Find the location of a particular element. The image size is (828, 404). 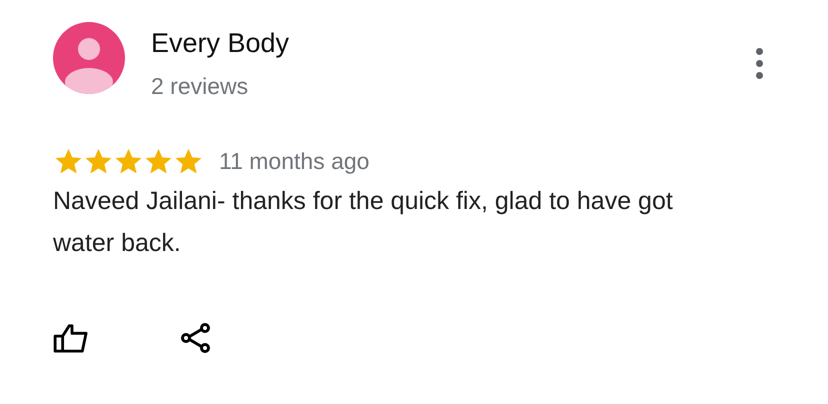

review-time: 11 months ago is located at coordinates (294, 161).